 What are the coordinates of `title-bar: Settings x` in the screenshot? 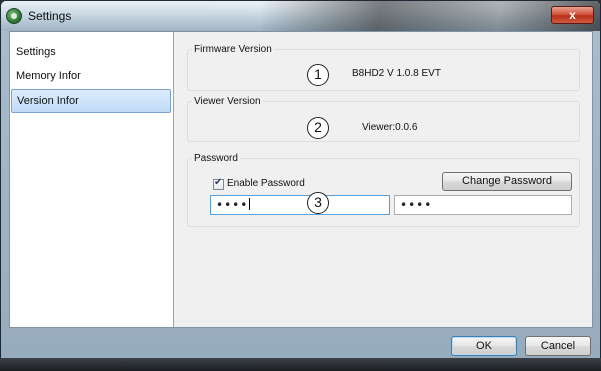 It's located at (300, 16).